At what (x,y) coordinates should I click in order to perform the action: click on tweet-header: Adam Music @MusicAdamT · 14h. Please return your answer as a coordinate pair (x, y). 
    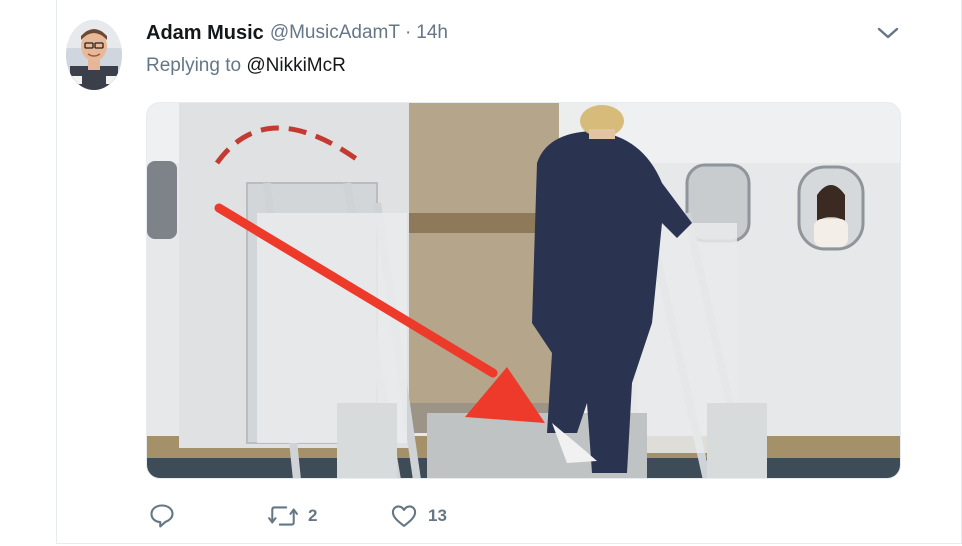
    Looking at the image, I should click on (297, 33).